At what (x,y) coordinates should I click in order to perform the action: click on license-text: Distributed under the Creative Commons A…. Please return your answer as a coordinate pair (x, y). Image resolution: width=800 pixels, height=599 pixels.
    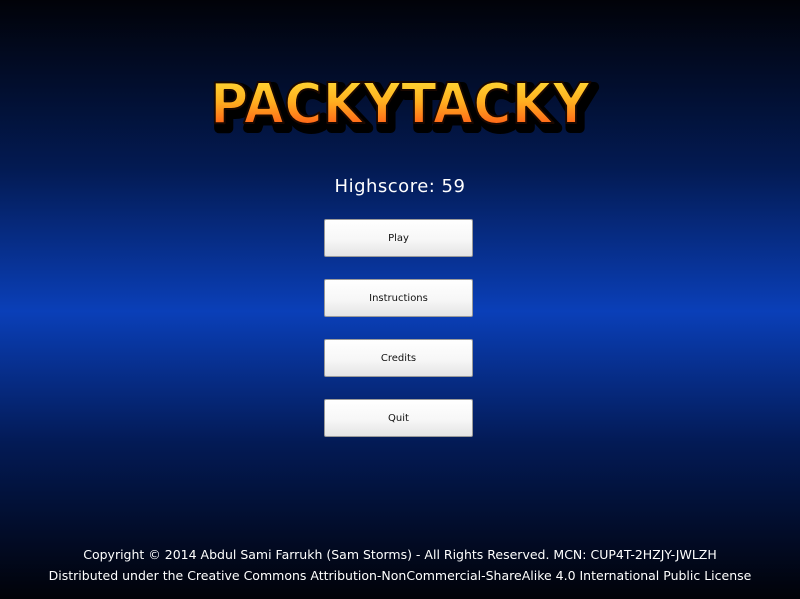
    Looking at the image, I should click on (400, 575).